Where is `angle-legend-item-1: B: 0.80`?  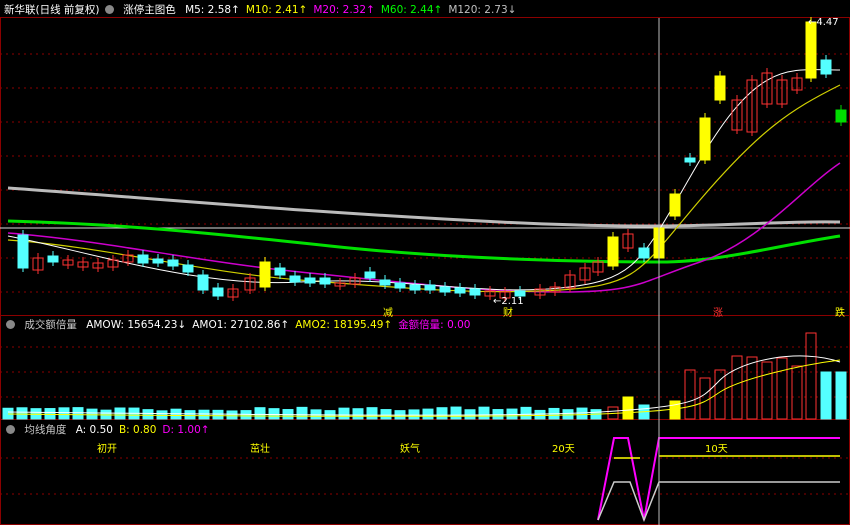
angle-legend-item-1: B: 0.80 is located at coordinates (137, 430).